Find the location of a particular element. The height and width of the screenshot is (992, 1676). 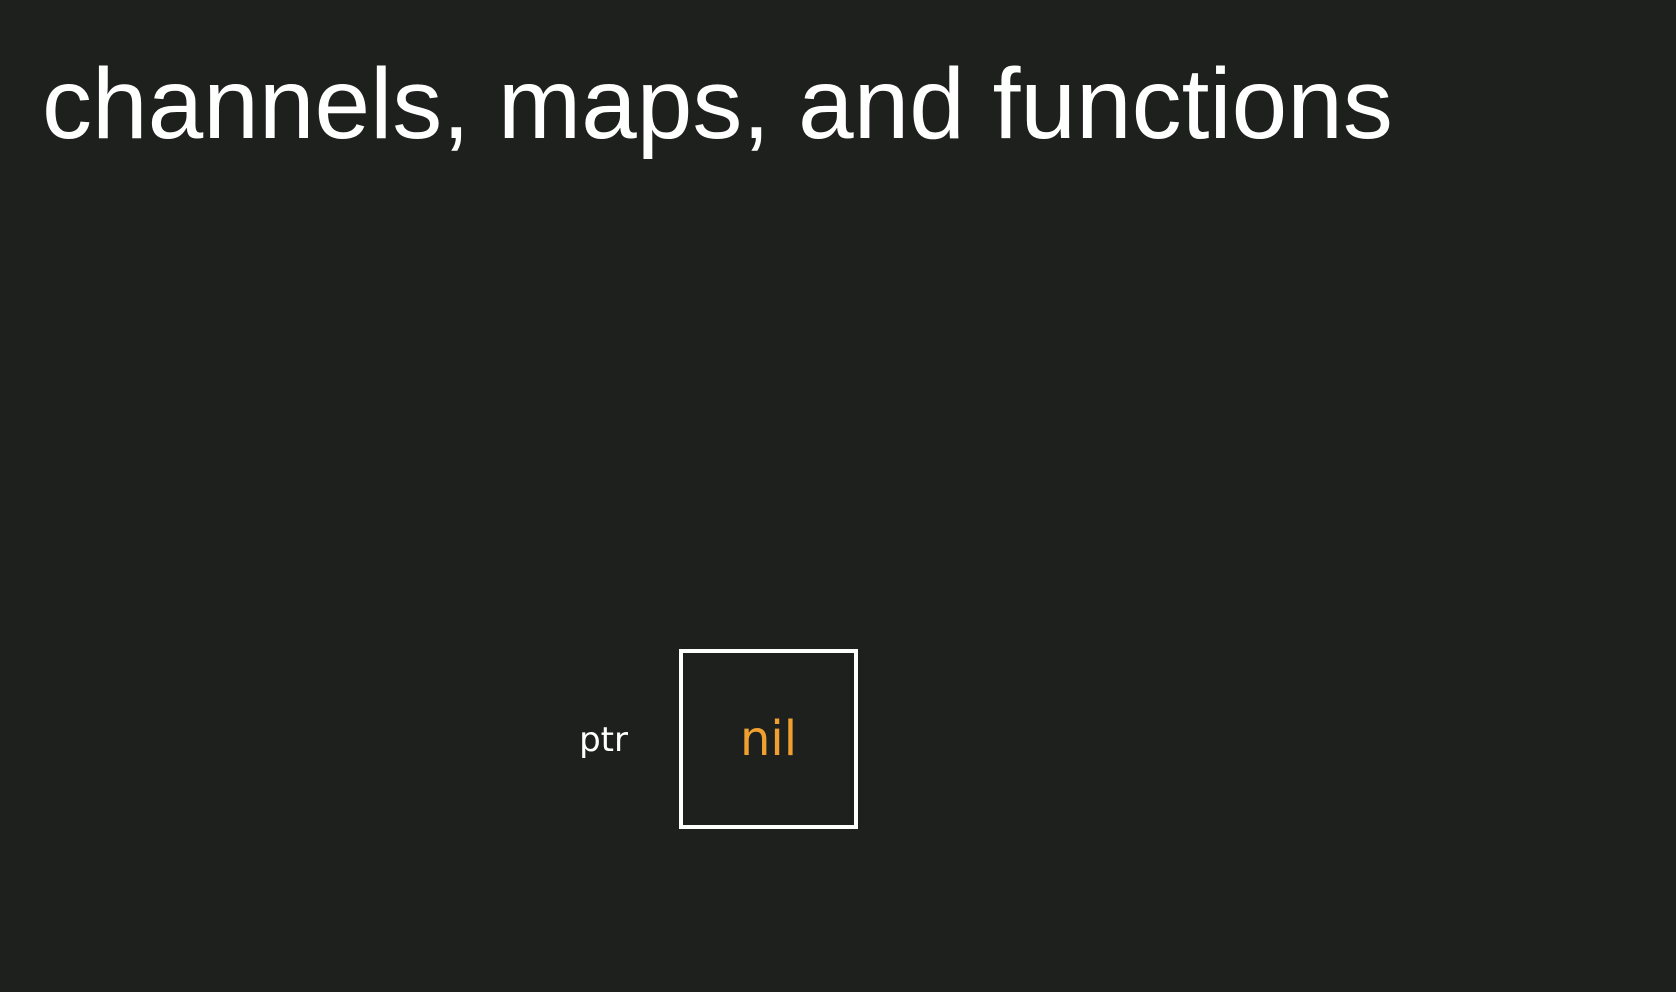

variable-memory-box: nil is located at coordinates (768, 739).